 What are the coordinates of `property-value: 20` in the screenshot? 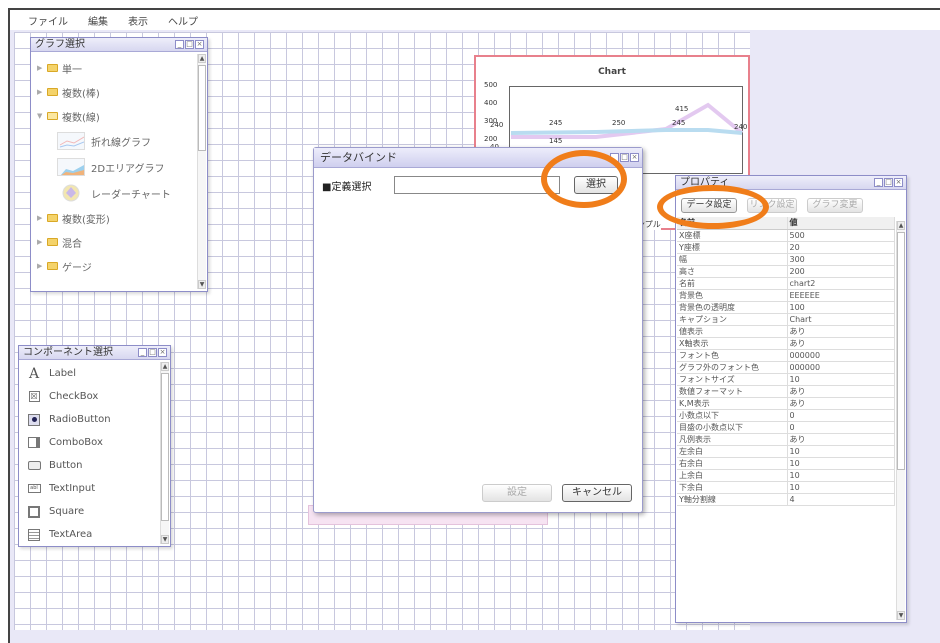 It's located at (841, 247).